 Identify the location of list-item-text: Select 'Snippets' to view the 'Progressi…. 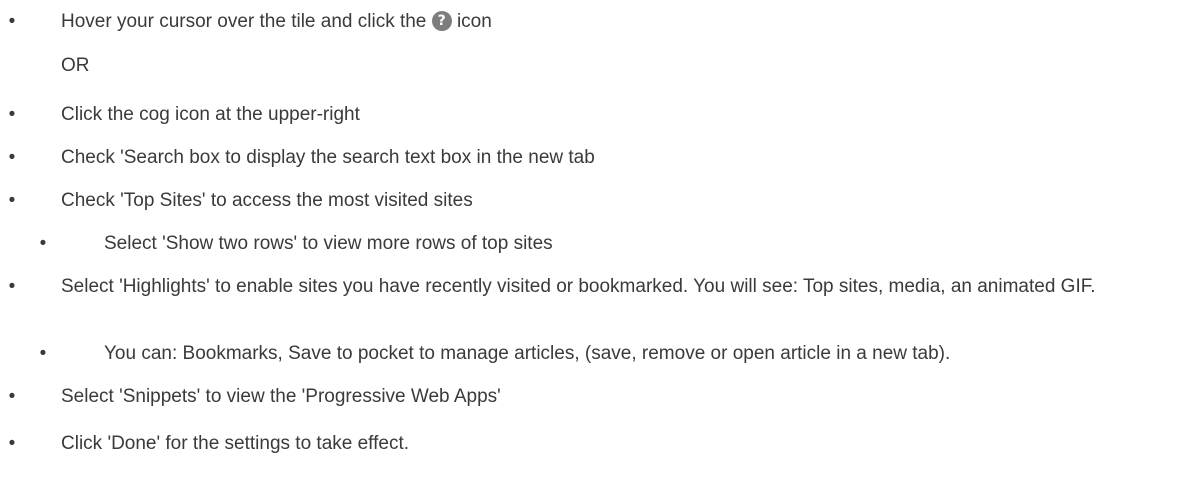
(281, 396).